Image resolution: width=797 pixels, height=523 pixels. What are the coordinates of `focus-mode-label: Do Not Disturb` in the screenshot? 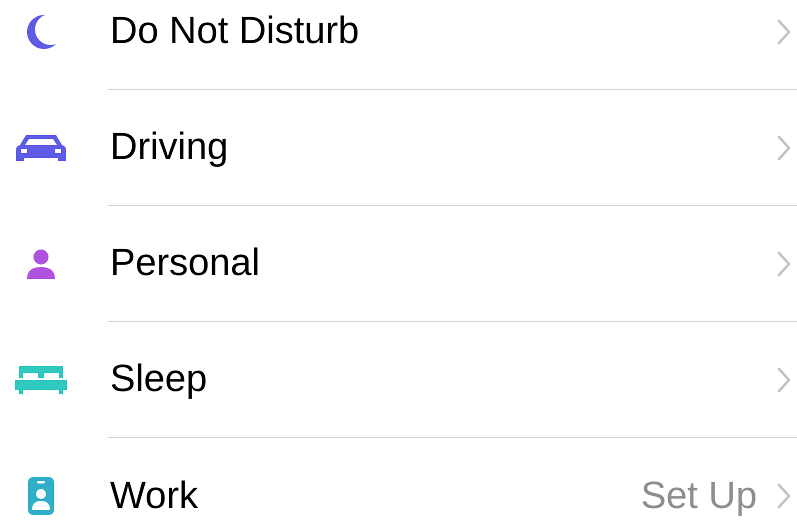 It's located at (442, 31).